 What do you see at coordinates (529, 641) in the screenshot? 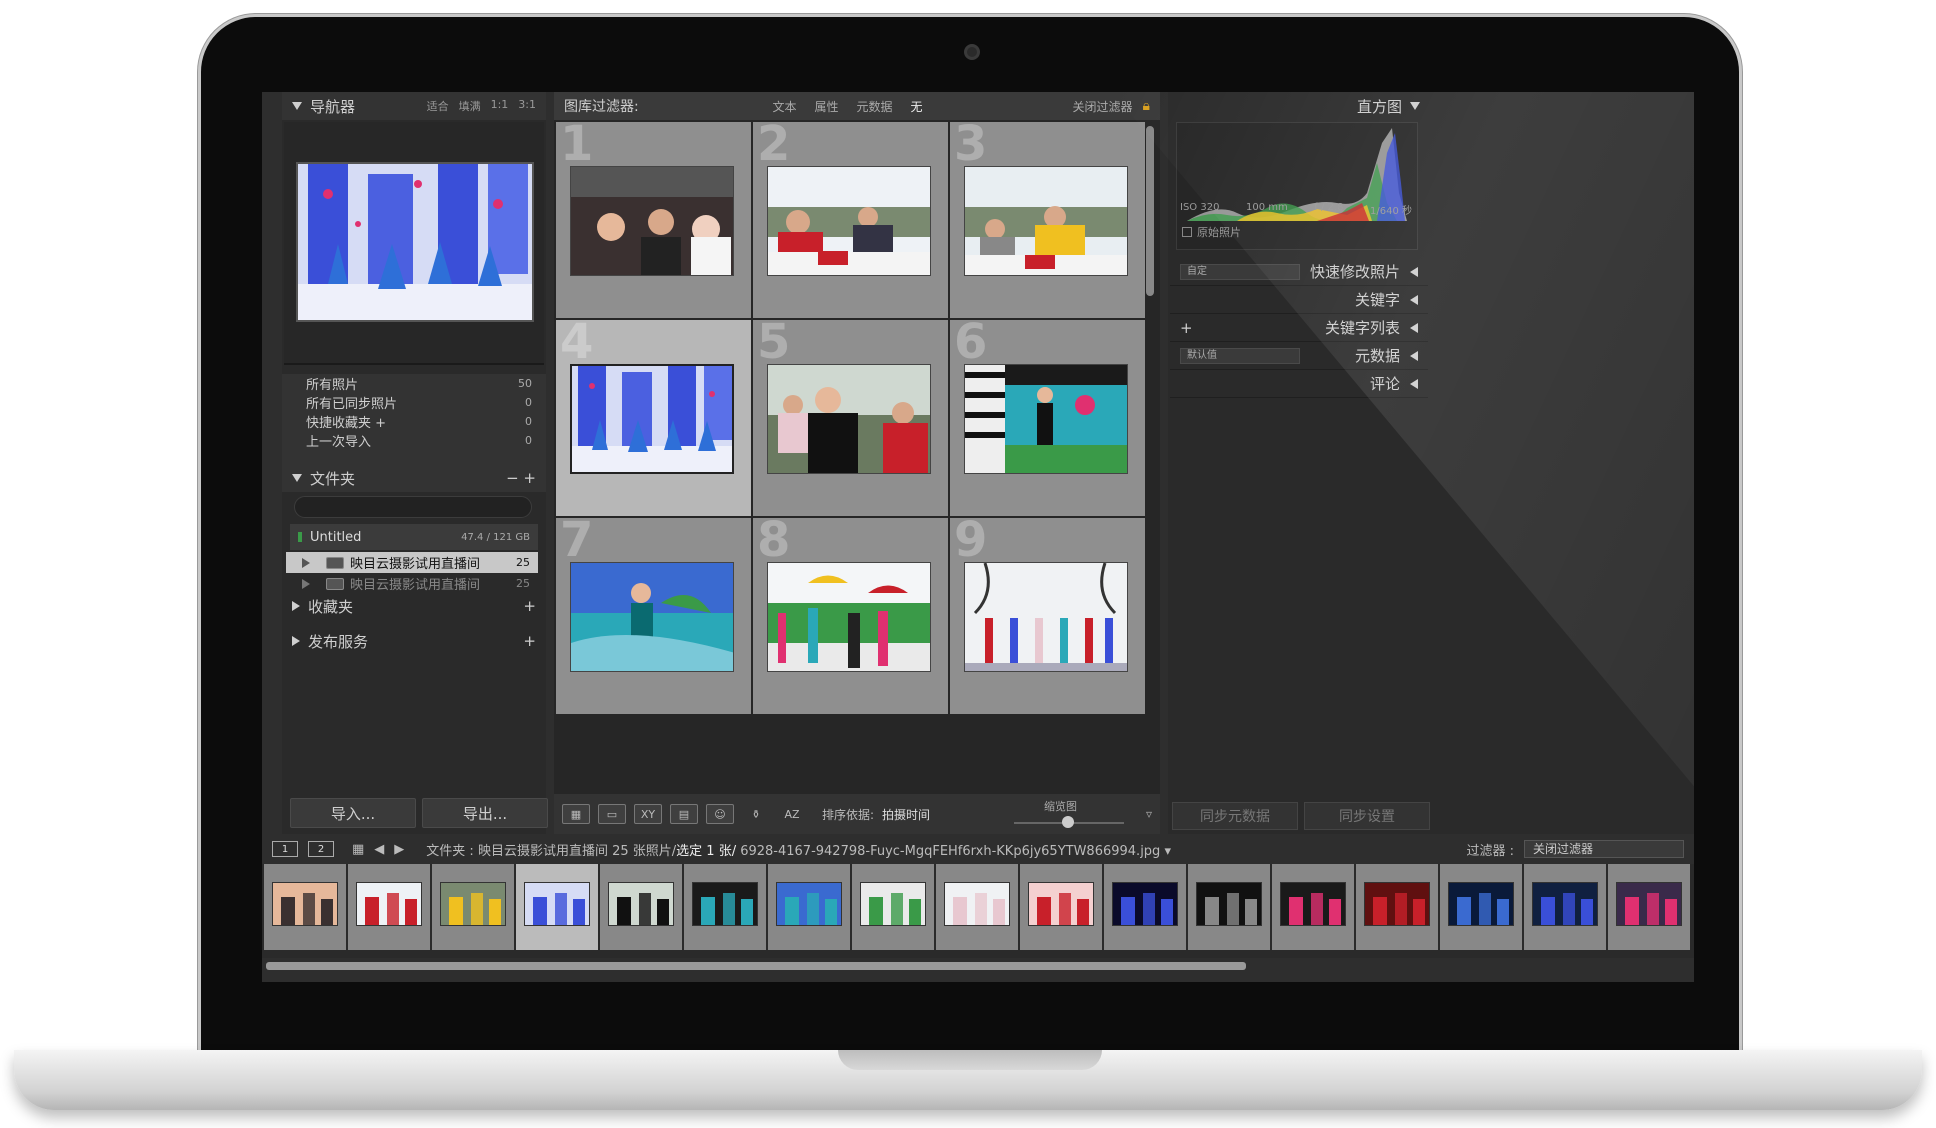
I see `add-publish-icon: +` at bounding box center [529, 641].